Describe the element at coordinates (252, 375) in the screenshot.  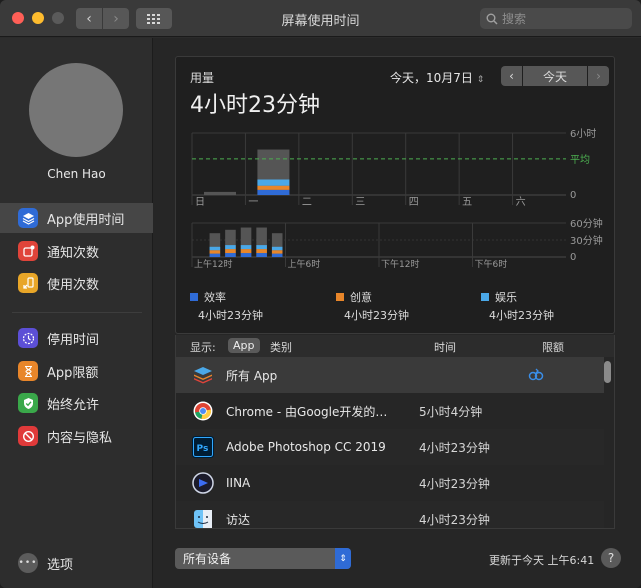
I see `app-name: 所有 App` at that location.